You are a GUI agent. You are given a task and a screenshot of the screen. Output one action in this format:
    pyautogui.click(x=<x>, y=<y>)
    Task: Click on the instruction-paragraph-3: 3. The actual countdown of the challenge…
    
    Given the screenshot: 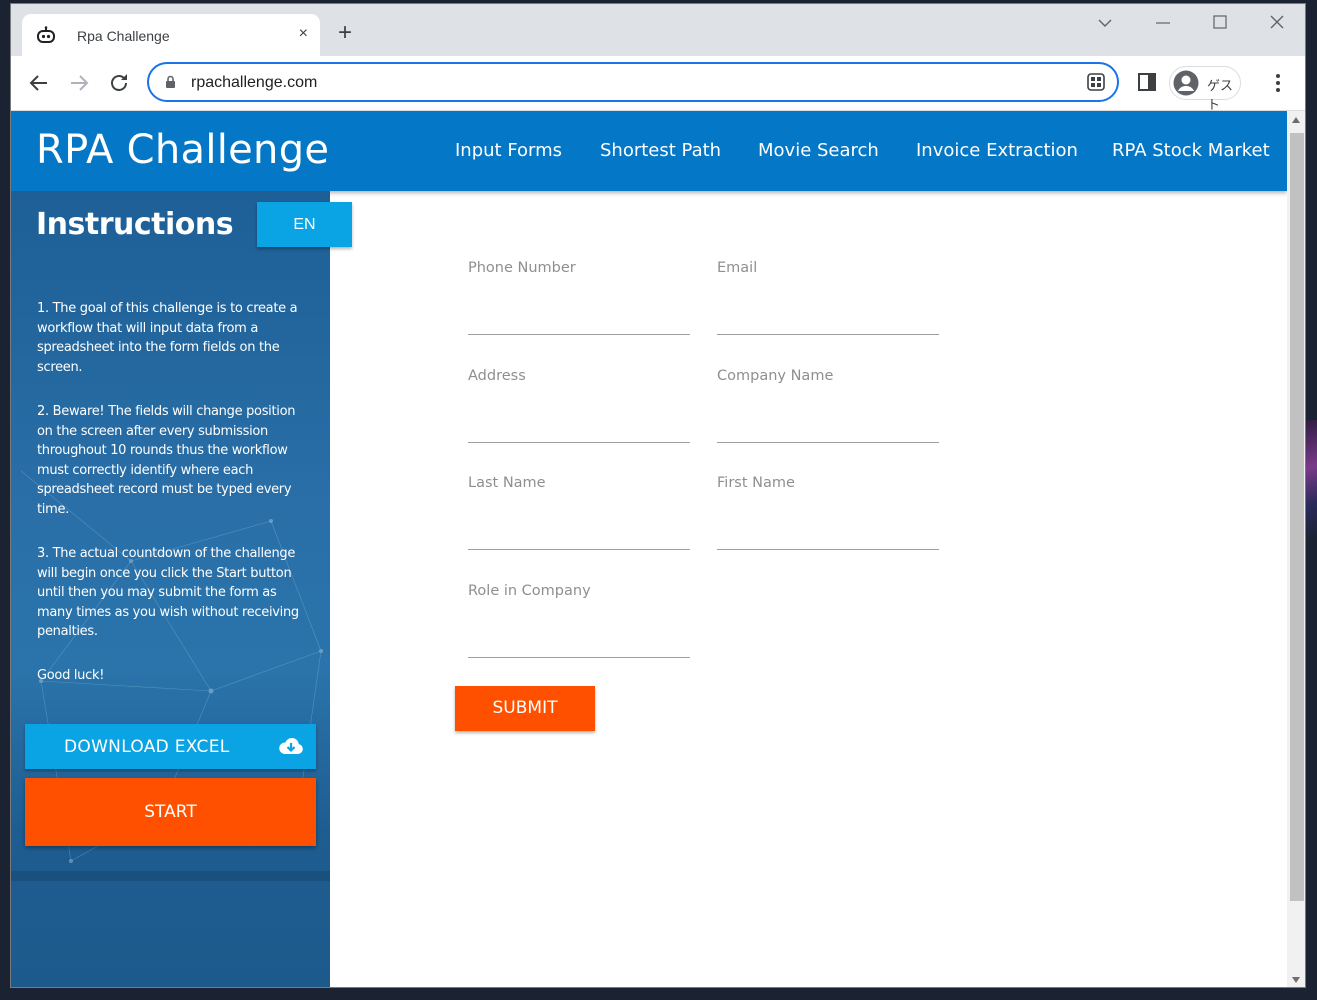 What is the action you would take?
    pyautogui.click(x=168, y=592)
    